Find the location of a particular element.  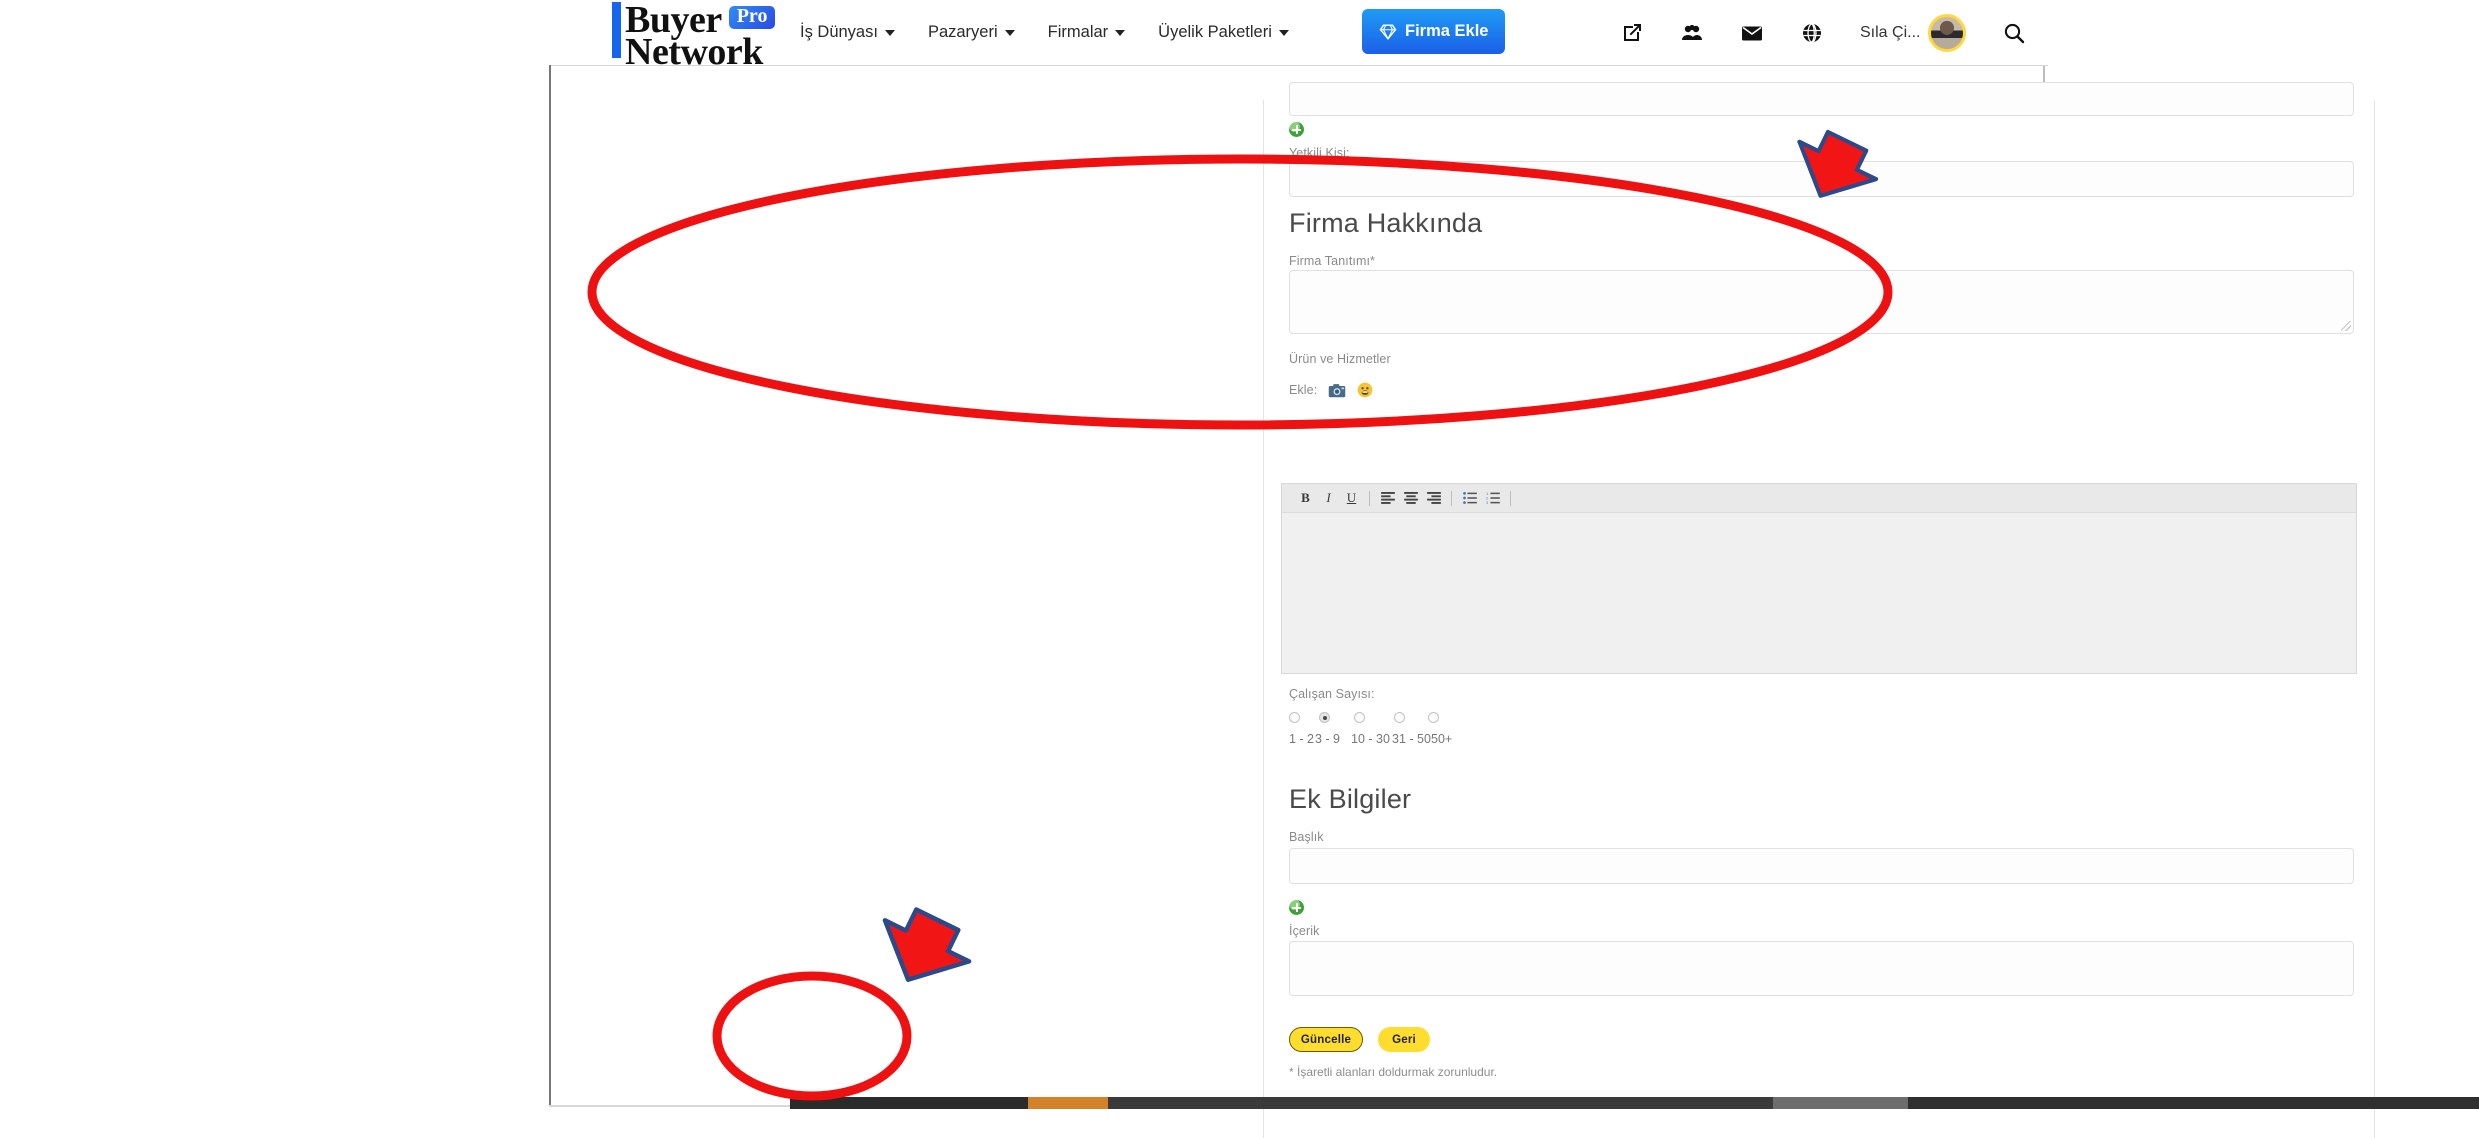

underline-button: U is located at coordinates (1351, 498).